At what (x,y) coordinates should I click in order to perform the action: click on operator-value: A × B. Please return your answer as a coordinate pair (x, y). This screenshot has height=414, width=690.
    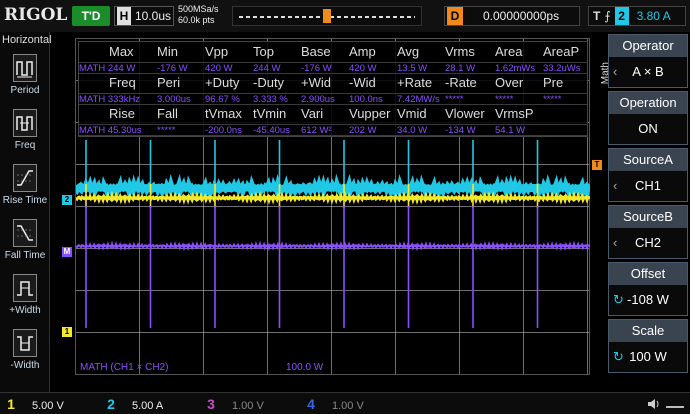
    Looking at the image, I should click on (648, 71).